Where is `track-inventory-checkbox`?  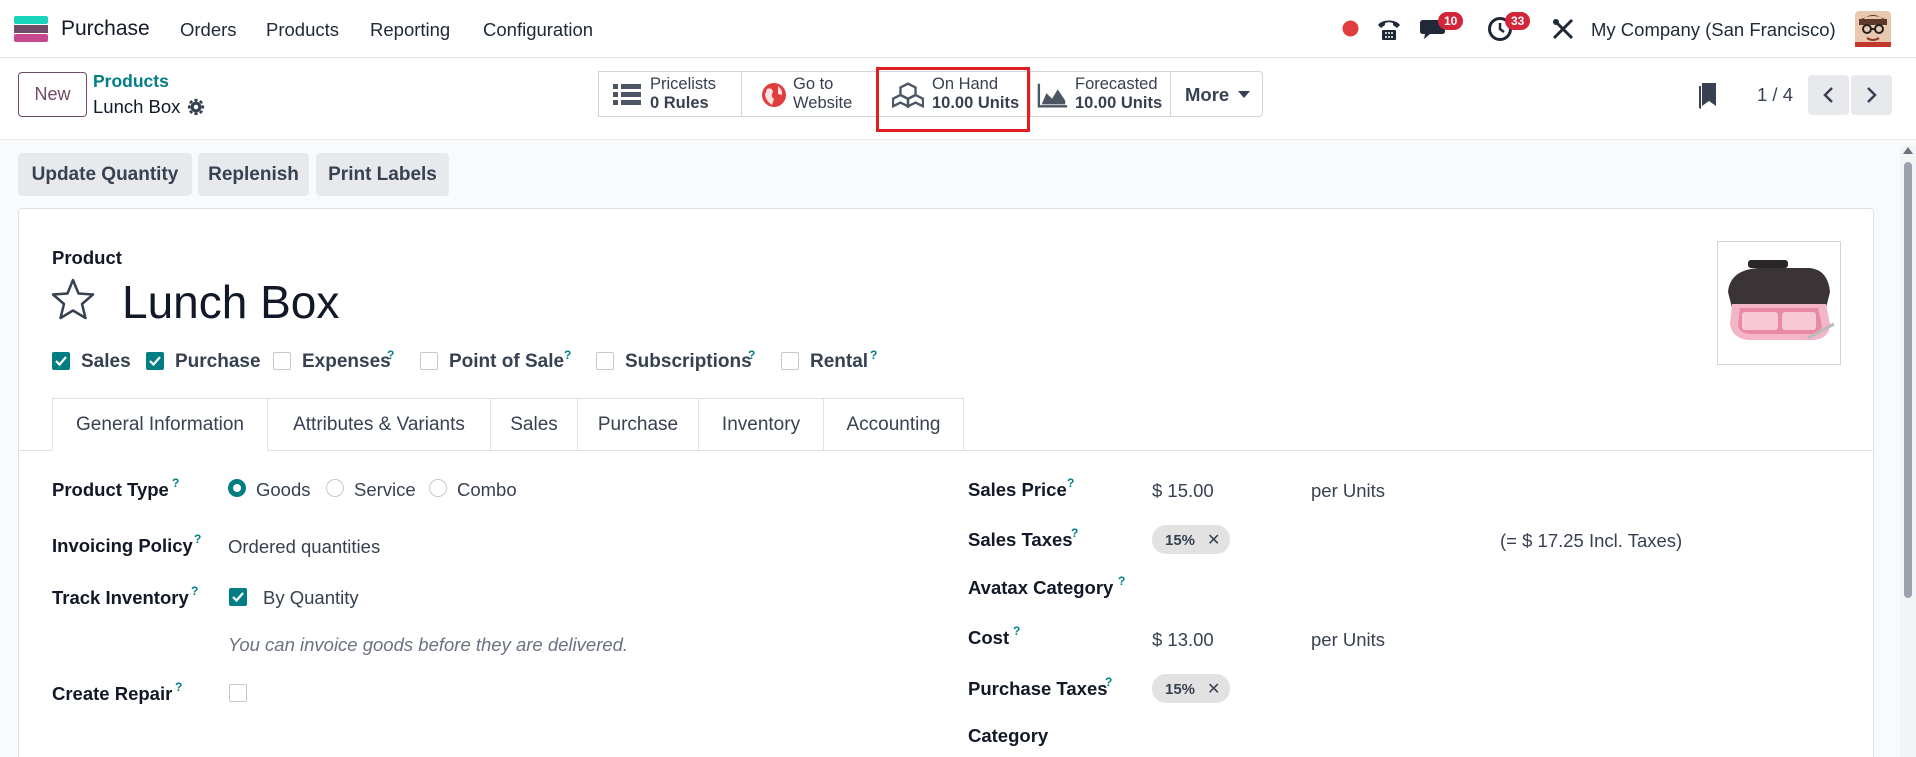
track-inventory-checkbox is located at coordinates (238, 597).